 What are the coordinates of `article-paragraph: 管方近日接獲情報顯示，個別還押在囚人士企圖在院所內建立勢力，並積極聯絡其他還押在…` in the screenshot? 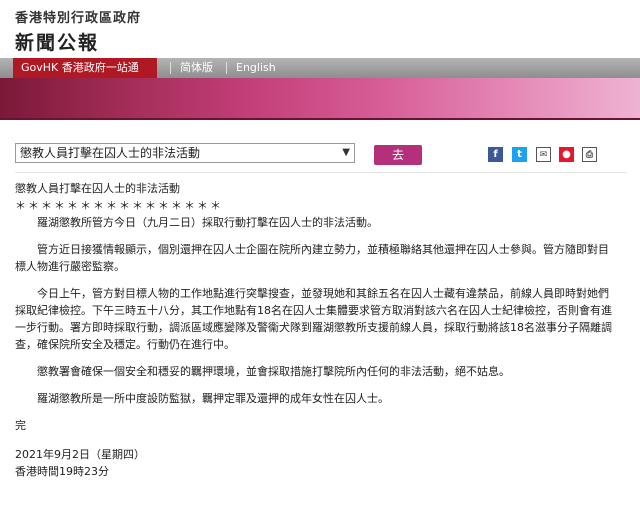 It's located at (312, 258).